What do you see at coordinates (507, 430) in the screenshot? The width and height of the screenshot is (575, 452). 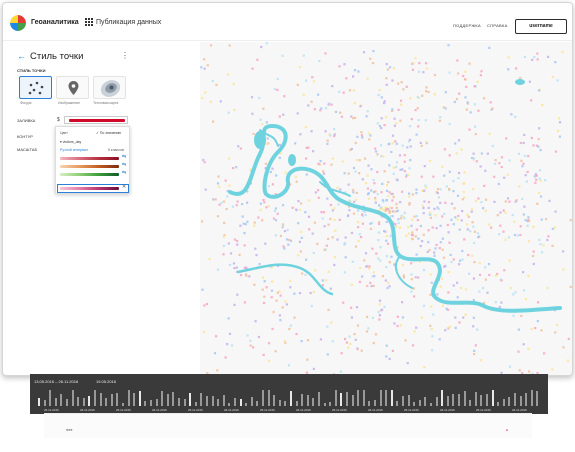 I see `footer-alert: ●` at bounding box center [507, 430].